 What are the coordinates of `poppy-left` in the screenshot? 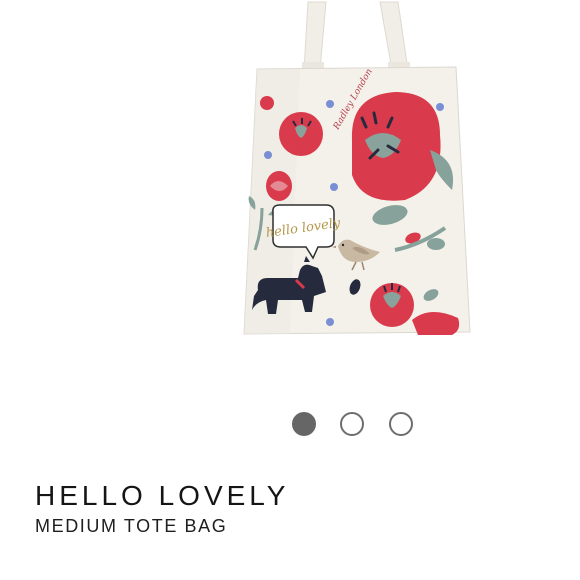 It's located at (301, 134).